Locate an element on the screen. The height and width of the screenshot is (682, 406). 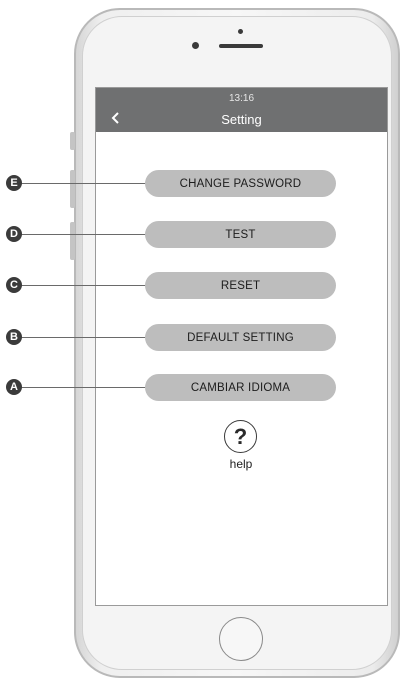
callout-badge-b: B is located at coordinates (14, 337).